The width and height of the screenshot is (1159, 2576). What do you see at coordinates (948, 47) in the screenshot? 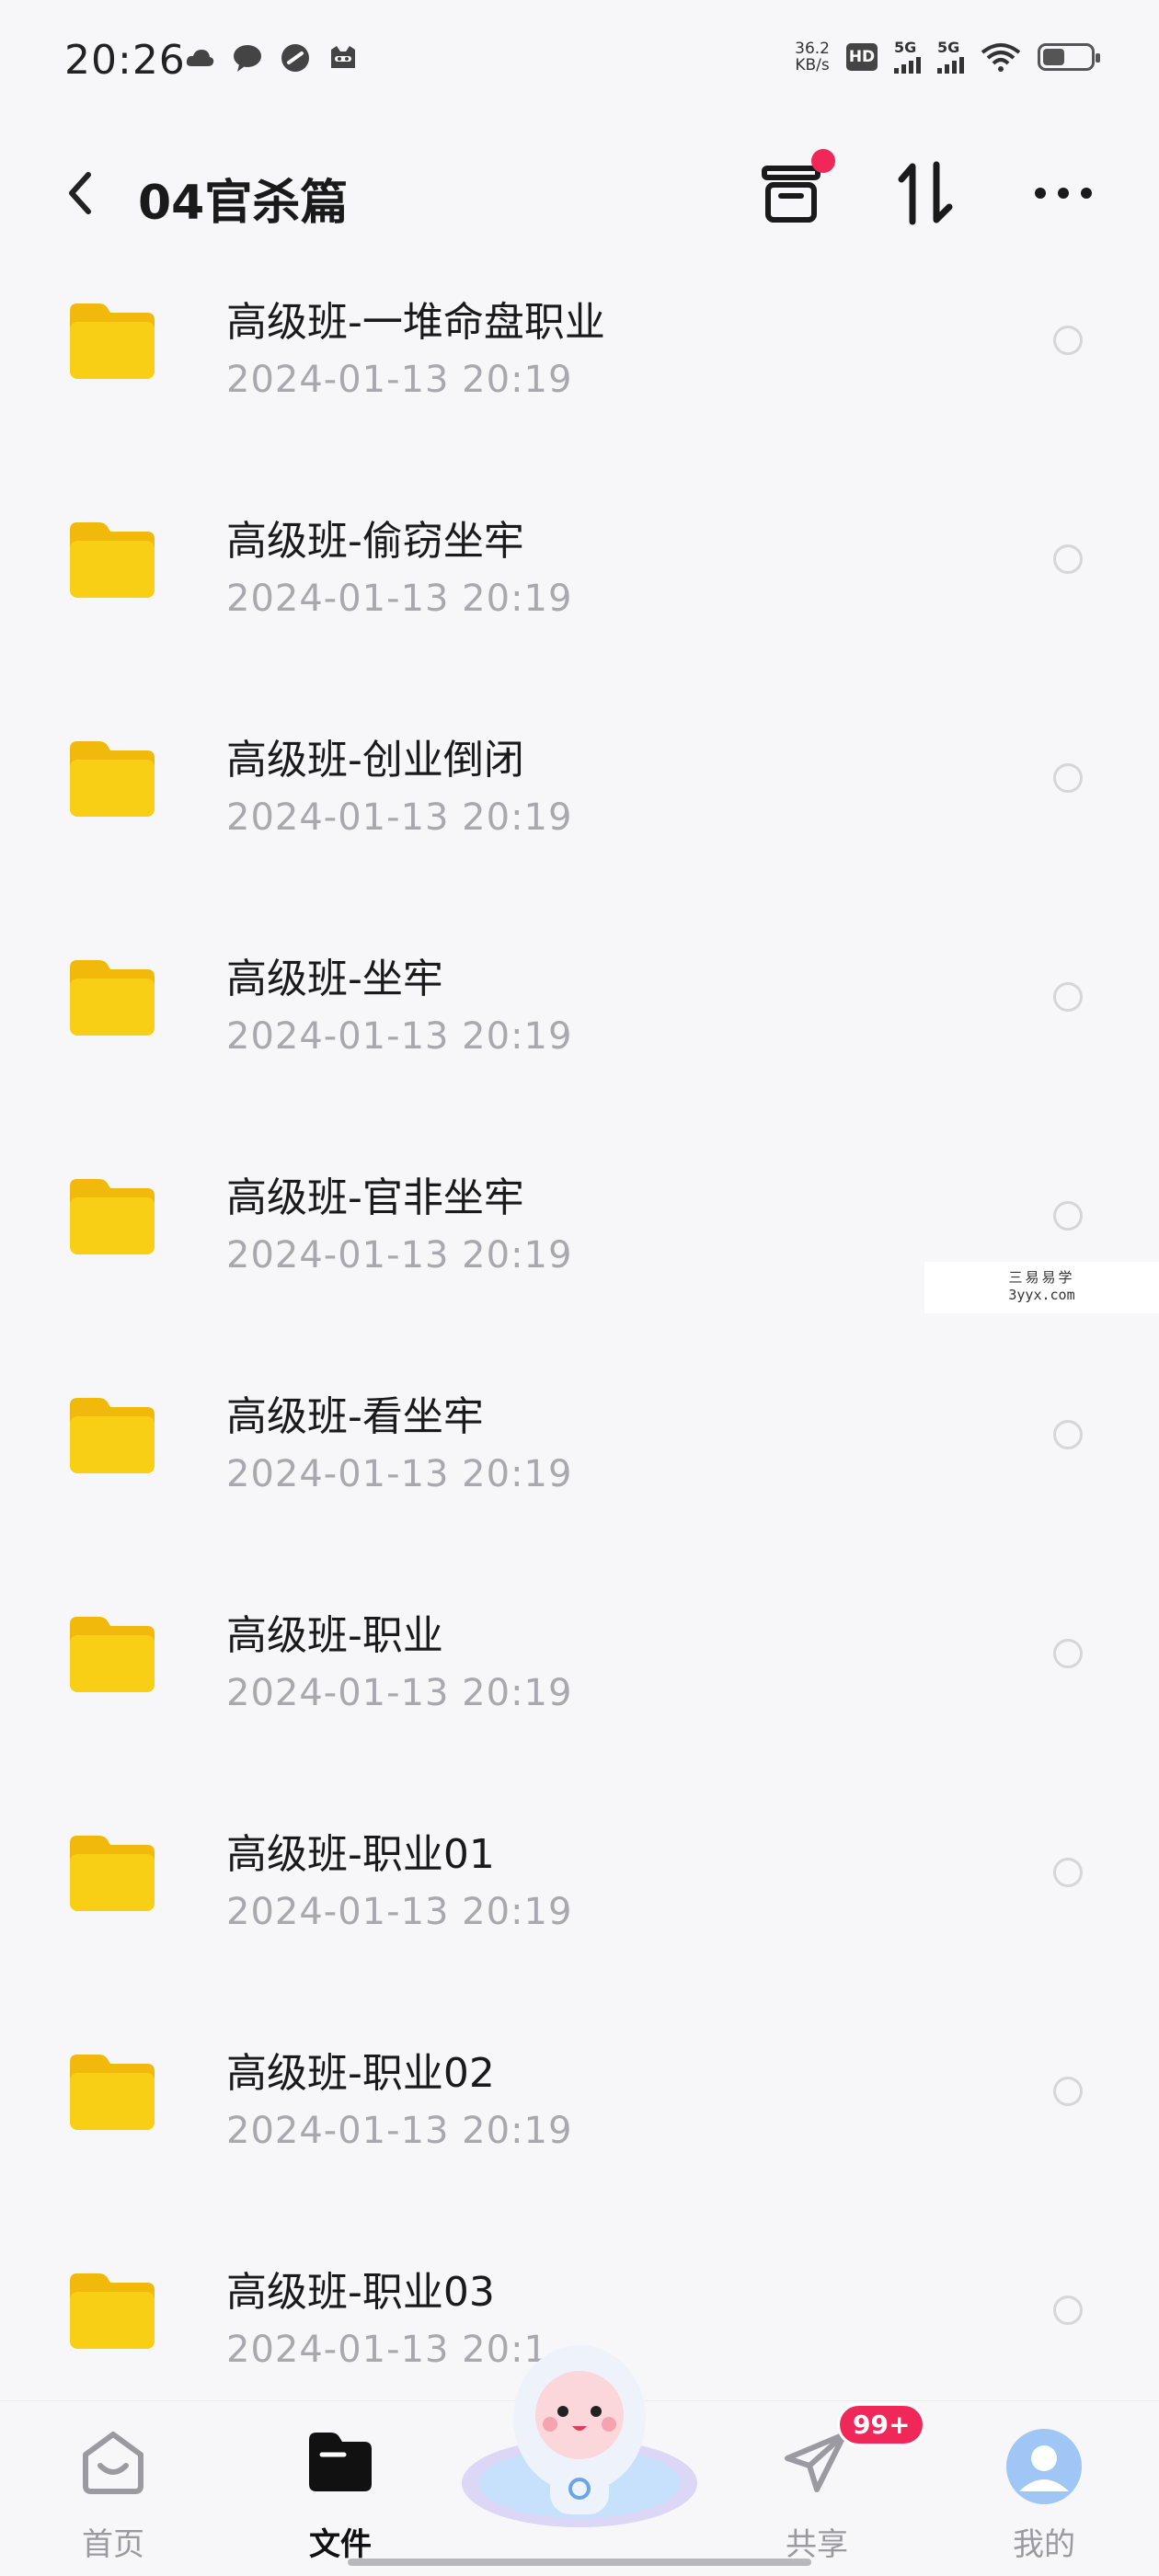
I see `sim2-label: 5G` at bounding box center [948, 47].